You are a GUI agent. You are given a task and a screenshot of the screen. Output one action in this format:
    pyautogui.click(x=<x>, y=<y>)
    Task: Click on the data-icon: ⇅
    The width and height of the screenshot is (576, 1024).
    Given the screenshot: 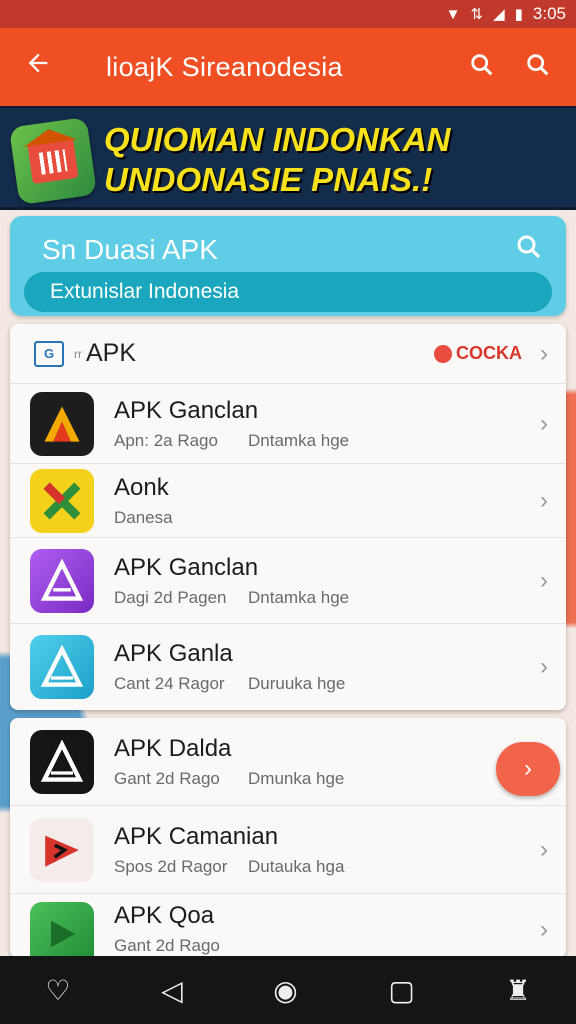 What is the action you would take?
    pyautogui.click(x=477, y=14)
    